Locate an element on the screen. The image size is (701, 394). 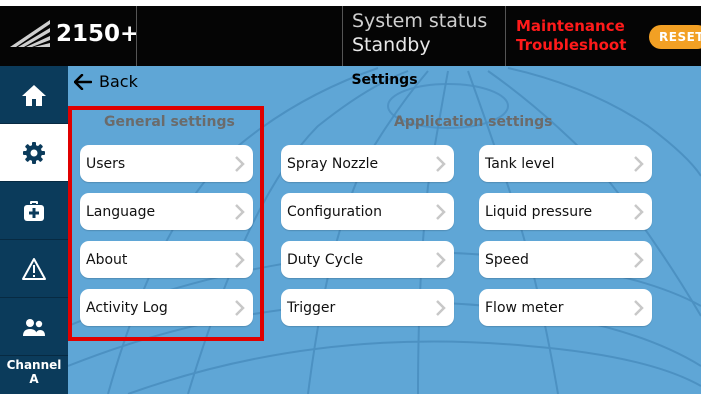
alert-maintenance: Maintenance is located at coordinates (570, 26).